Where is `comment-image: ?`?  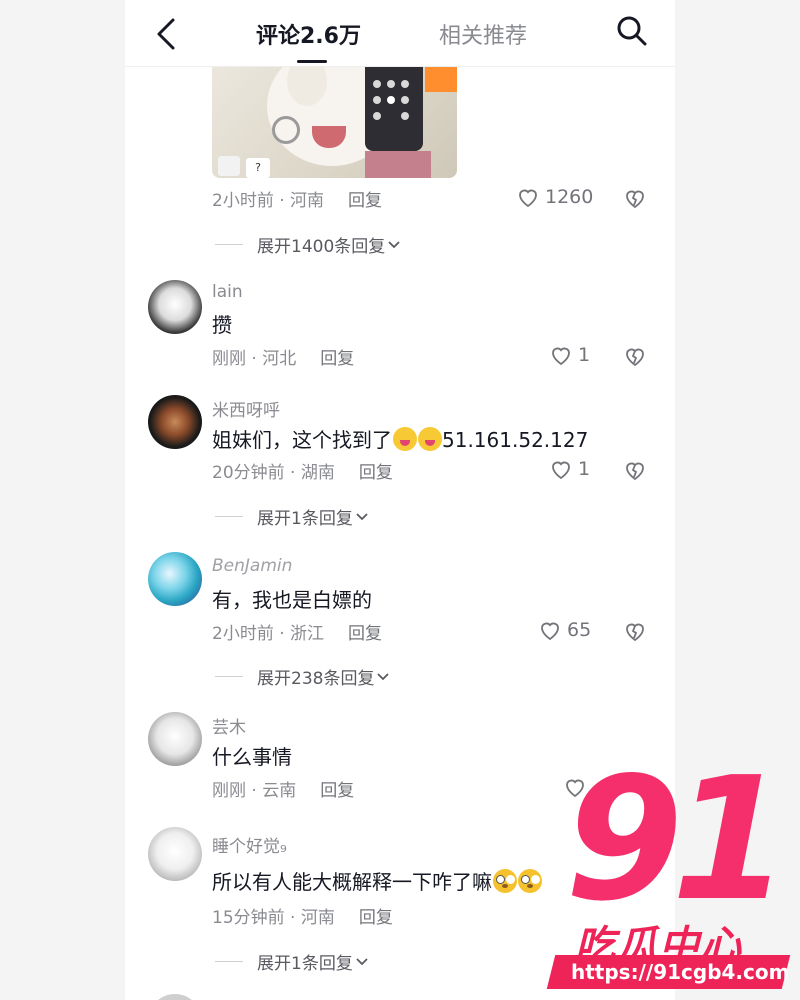 comment-image: ? is located at coordinates (334, 122).